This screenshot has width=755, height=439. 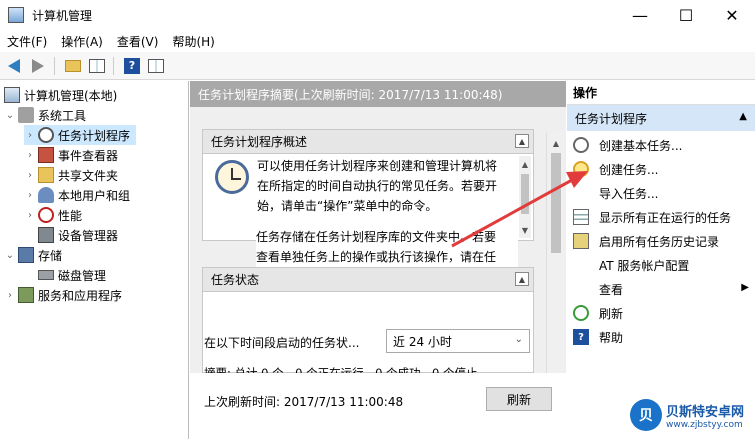 I want to click on overview-line: 查看单独任务上的操作或执行该操作，请在任, so click(x=376, y=257).